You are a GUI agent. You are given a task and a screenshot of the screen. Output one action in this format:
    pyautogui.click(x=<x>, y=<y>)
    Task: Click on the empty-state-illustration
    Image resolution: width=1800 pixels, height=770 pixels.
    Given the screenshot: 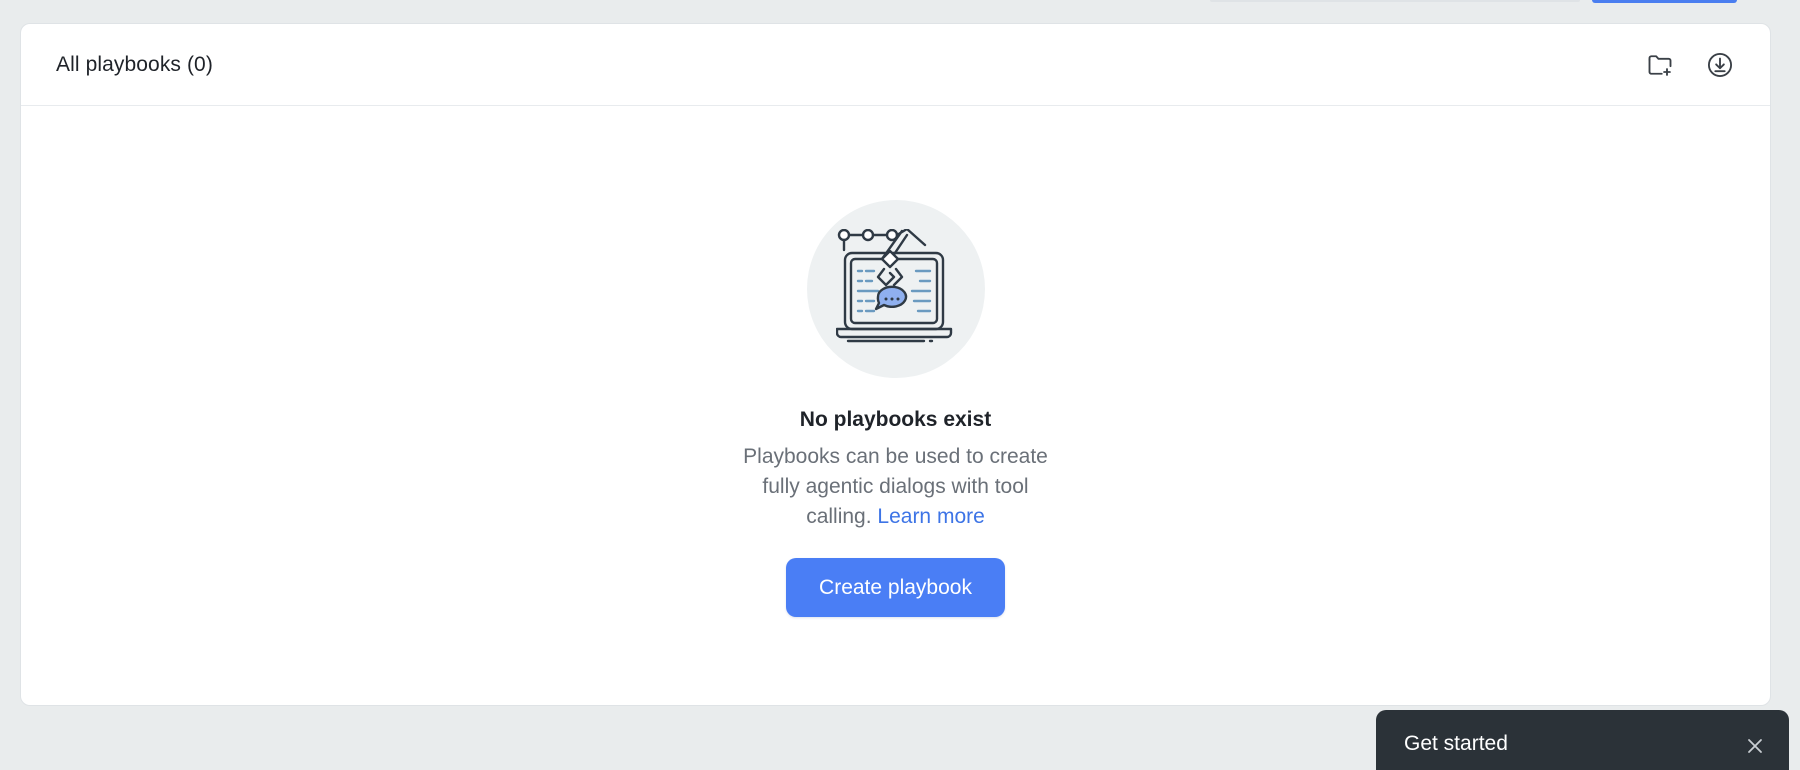 What is the action you would take?
    pyautogui.click(x=895, y=289)
    